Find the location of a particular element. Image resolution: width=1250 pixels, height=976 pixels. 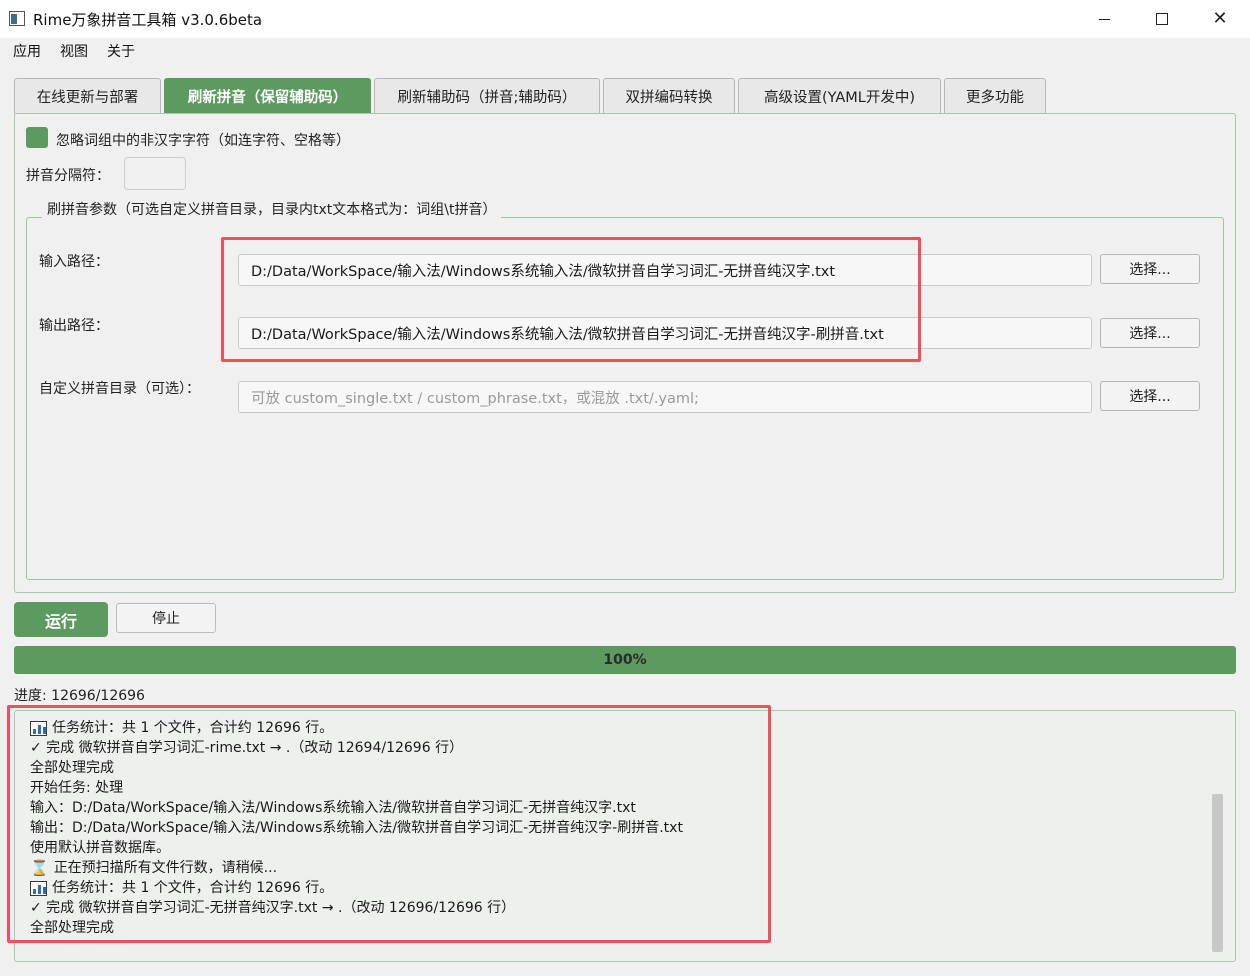

ignore-nonhanzi-checkbox is located at coordinates (37, 137).